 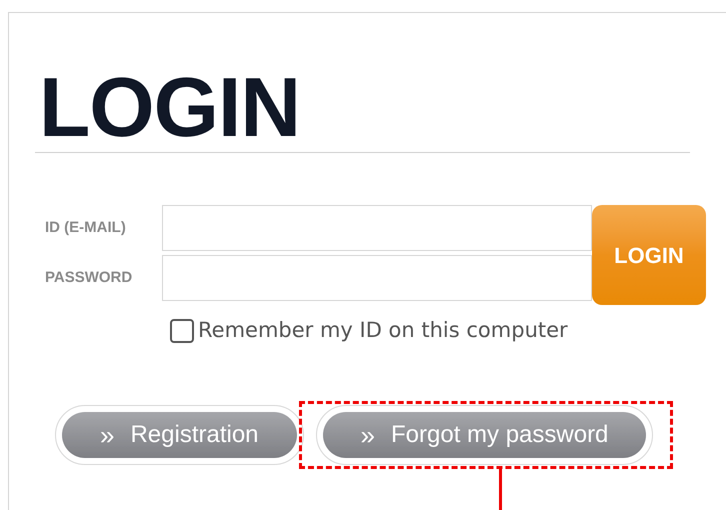 I want to click on login-button: LOGIN, so click(x=649, y=255).